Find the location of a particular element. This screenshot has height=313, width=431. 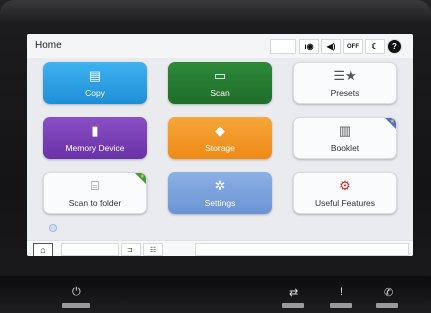

page-title: Home is located at coordinates (48, 45).